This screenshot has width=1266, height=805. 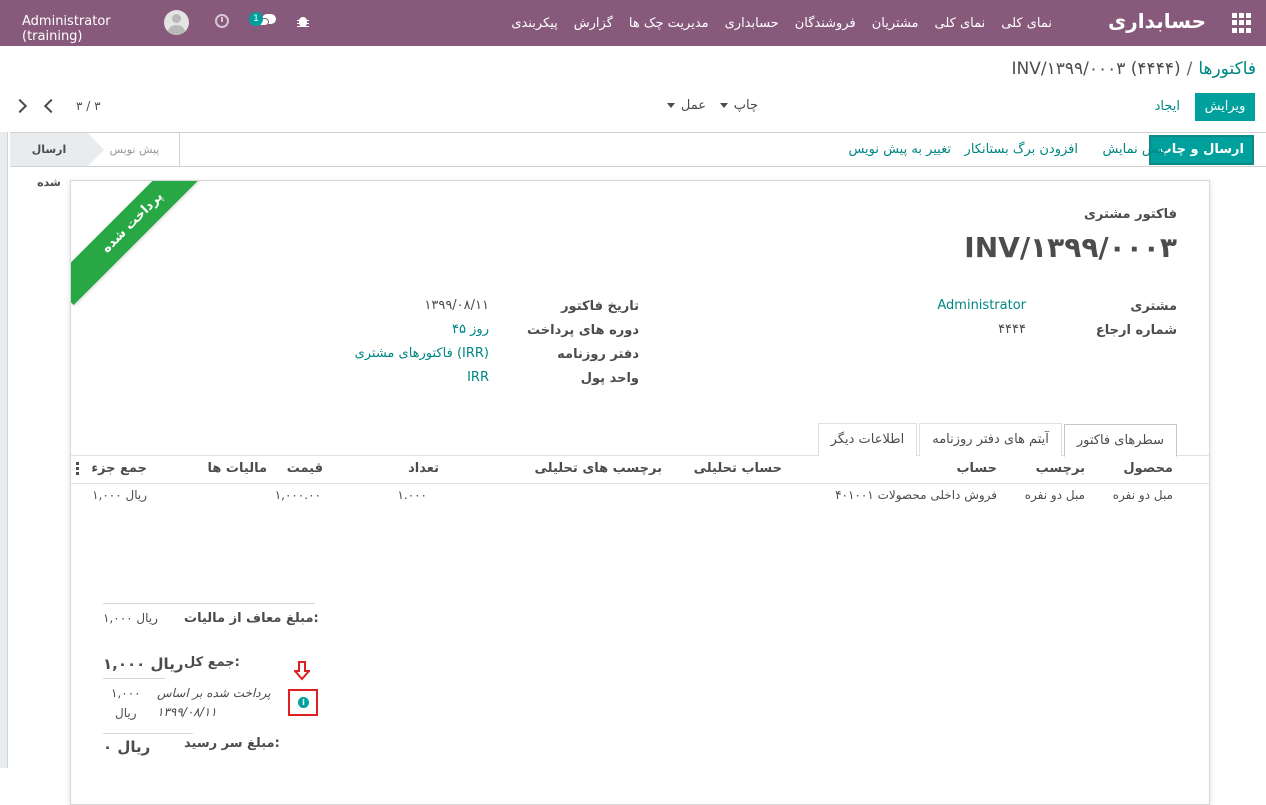 What do you see at coordinates (126, 713) in the screenshot?
I see `paid-amount-currency: ریال` at bounding box center [126, 713].